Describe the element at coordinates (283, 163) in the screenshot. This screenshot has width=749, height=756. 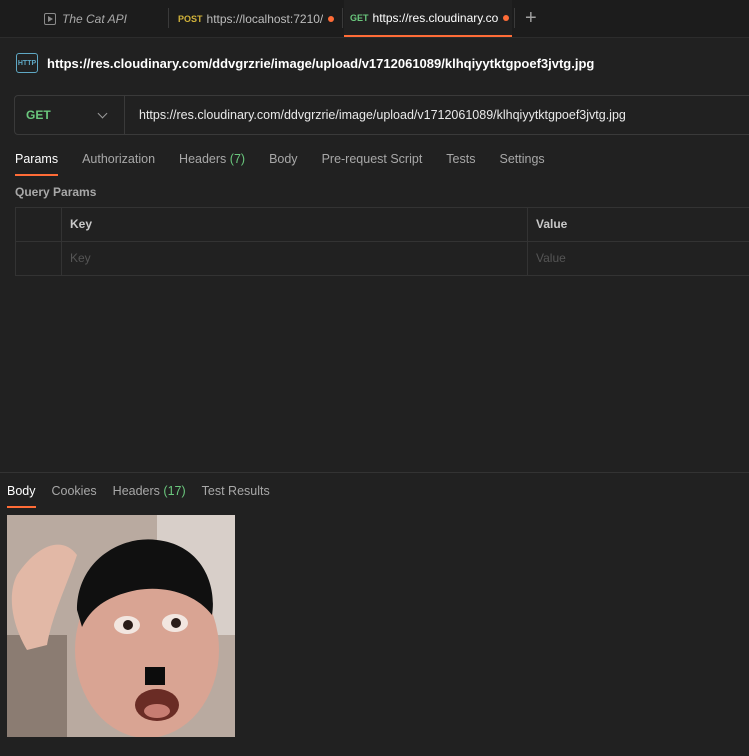
I see `tab-body: Body` at that location.